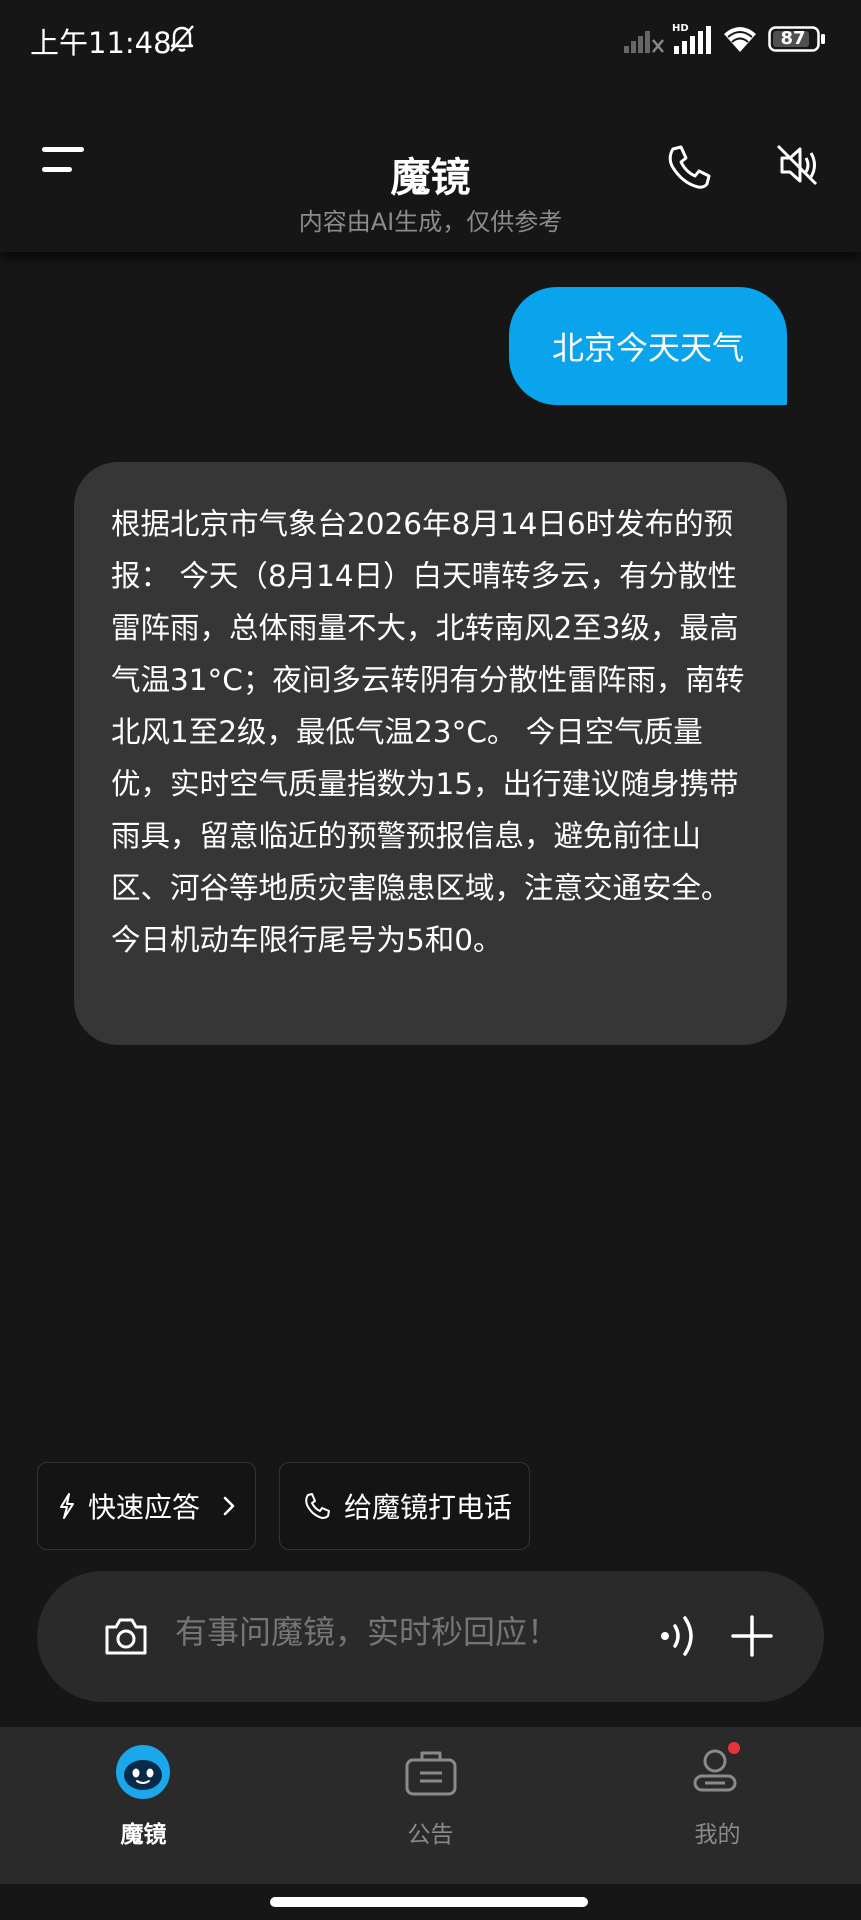  What do you see at coordinates (678, 1636) in the screenshot?
I see `voice-wave-icon` at bounding box center [678, 1636].